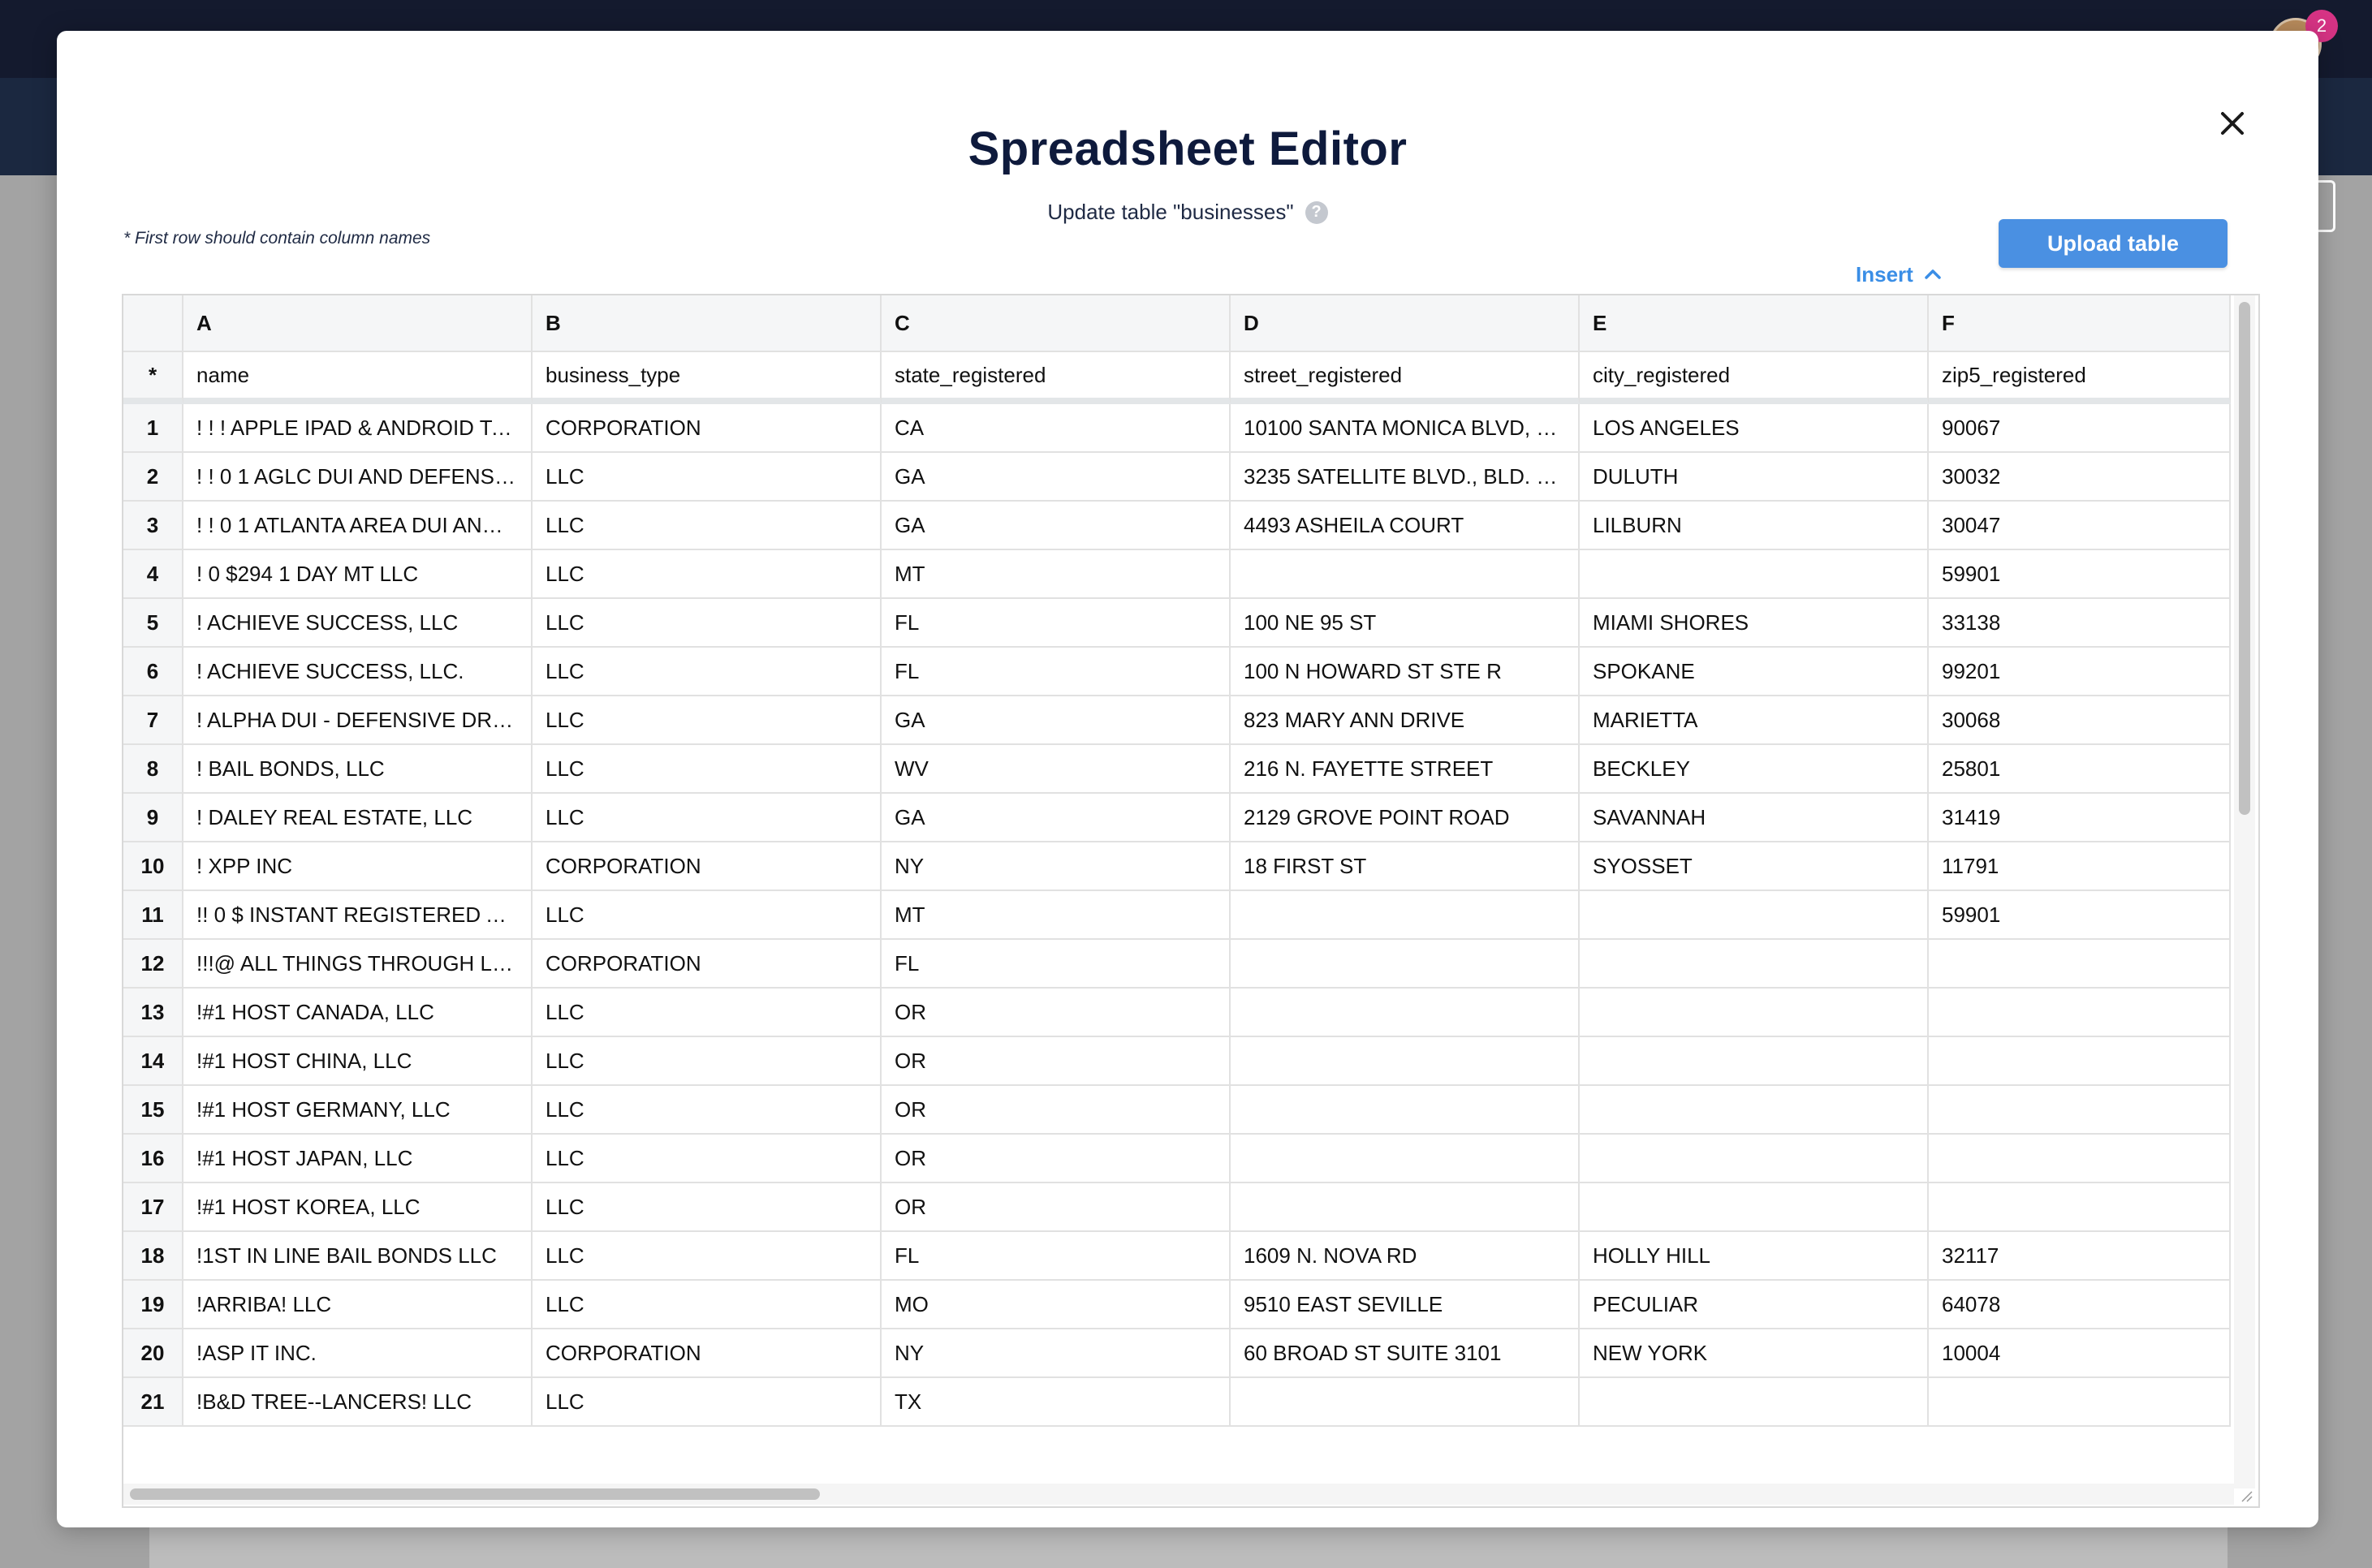 Image resolution: width=2372 pixels, height=1568 pixels. Describe the element at coordinates (358, 1110) in the screenshot. I see `table-cell: !#1 HOST GERMANY, LLC` at that location.